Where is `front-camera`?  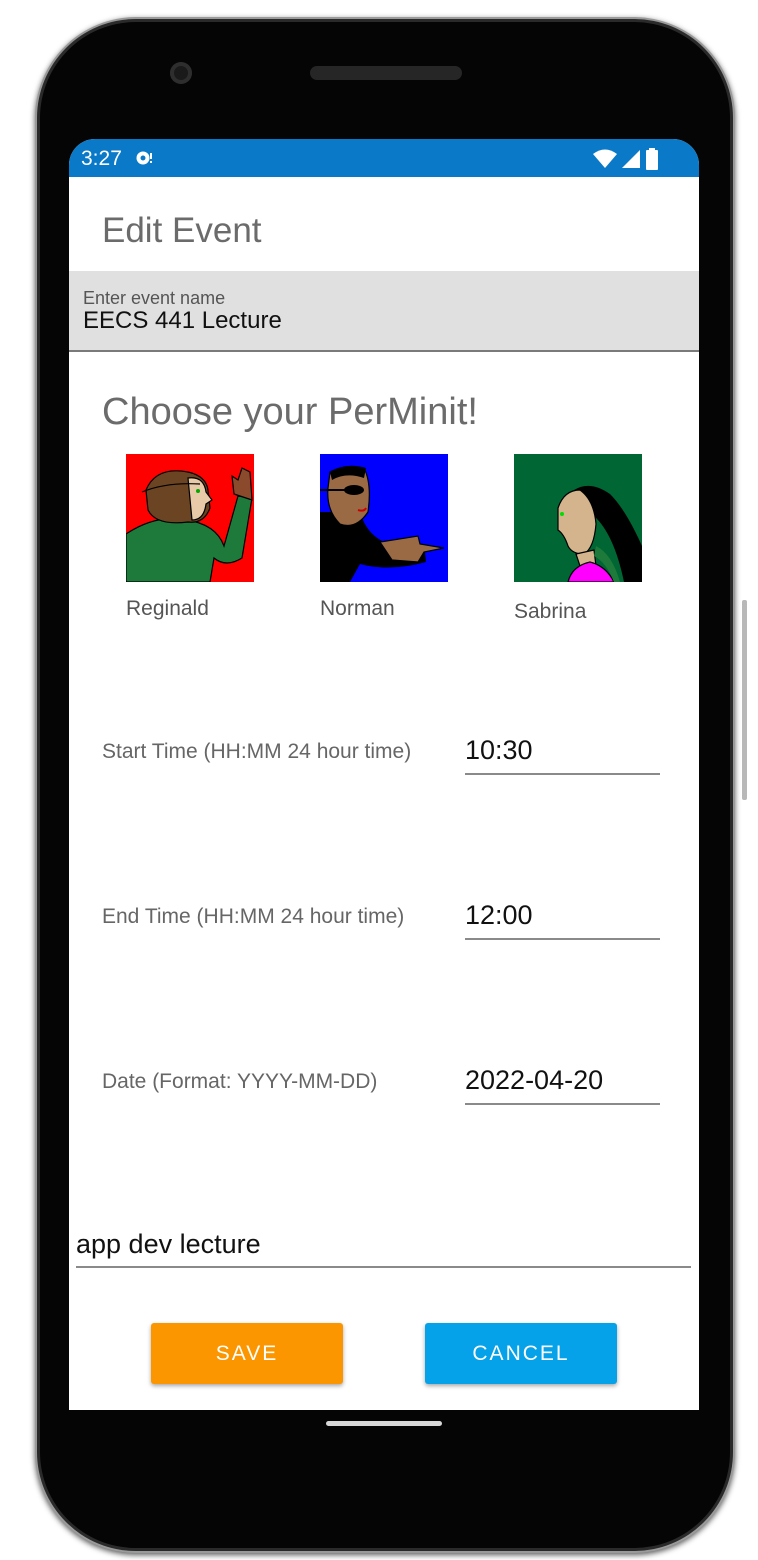
front-camera is located at coordinates (181, 73).